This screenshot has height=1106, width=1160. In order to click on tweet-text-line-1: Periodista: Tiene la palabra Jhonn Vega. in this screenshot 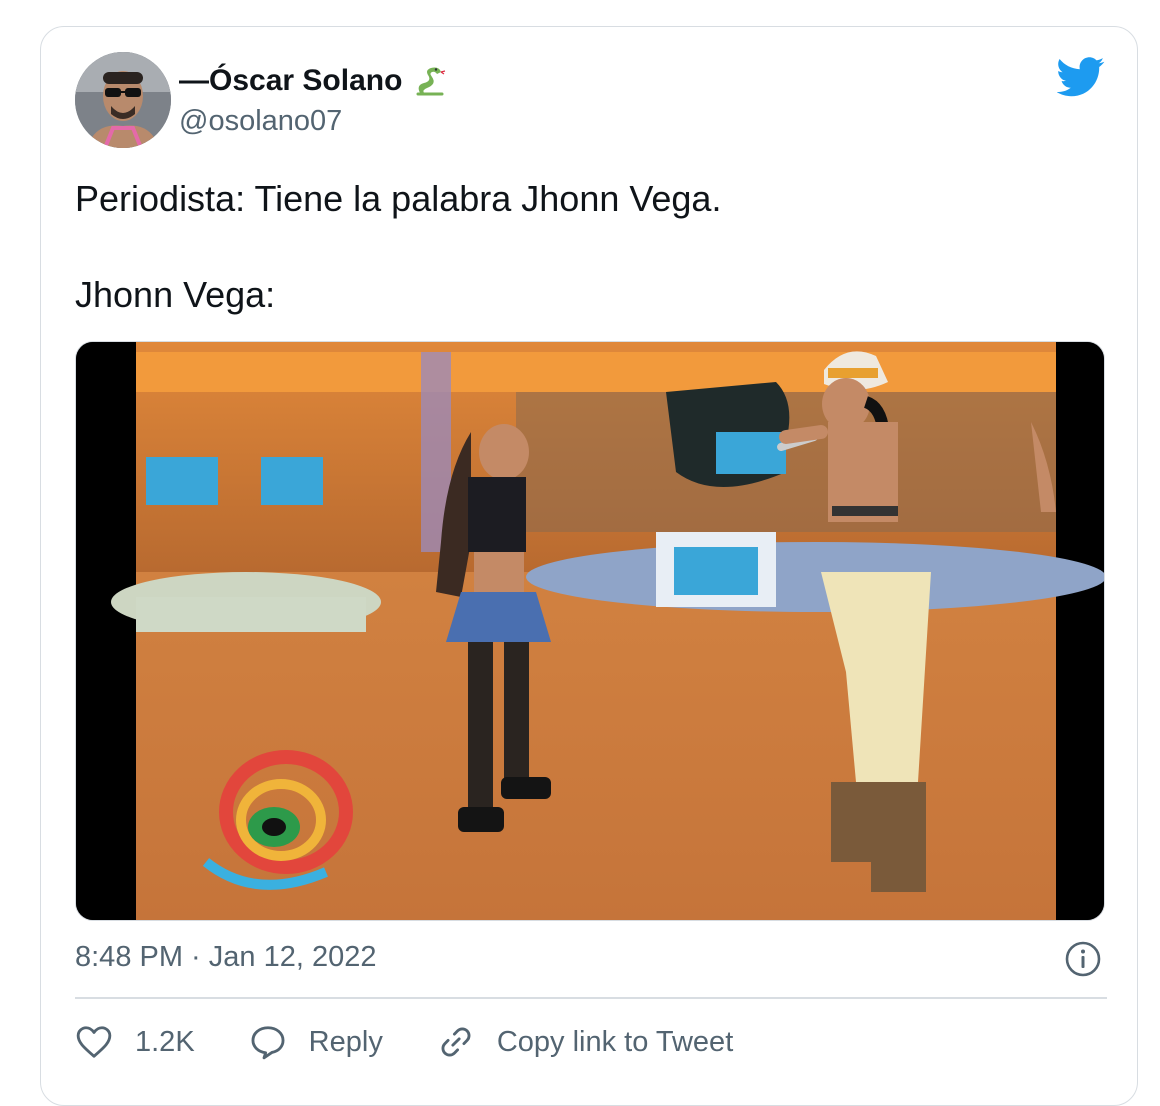, I will do `click(398, 198)`.